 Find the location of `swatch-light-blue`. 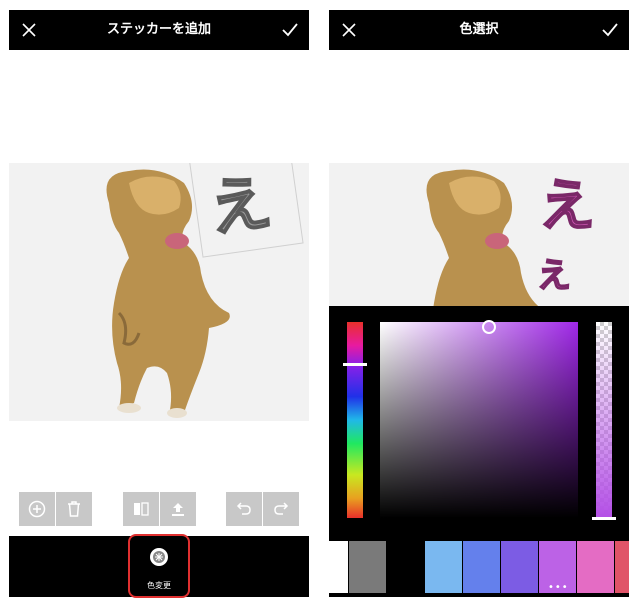

swatch-light-blue is located at coordinates (443, 567).